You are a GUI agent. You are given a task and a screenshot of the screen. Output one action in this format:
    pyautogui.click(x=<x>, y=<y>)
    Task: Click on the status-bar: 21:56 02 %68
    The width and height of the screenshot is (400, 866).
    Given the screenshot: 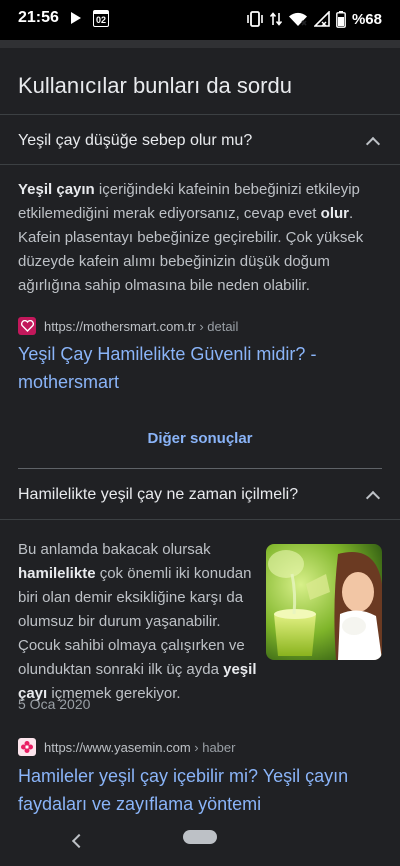 What is the action you would take?
    pyautogui.click(x=200, y=20)
    